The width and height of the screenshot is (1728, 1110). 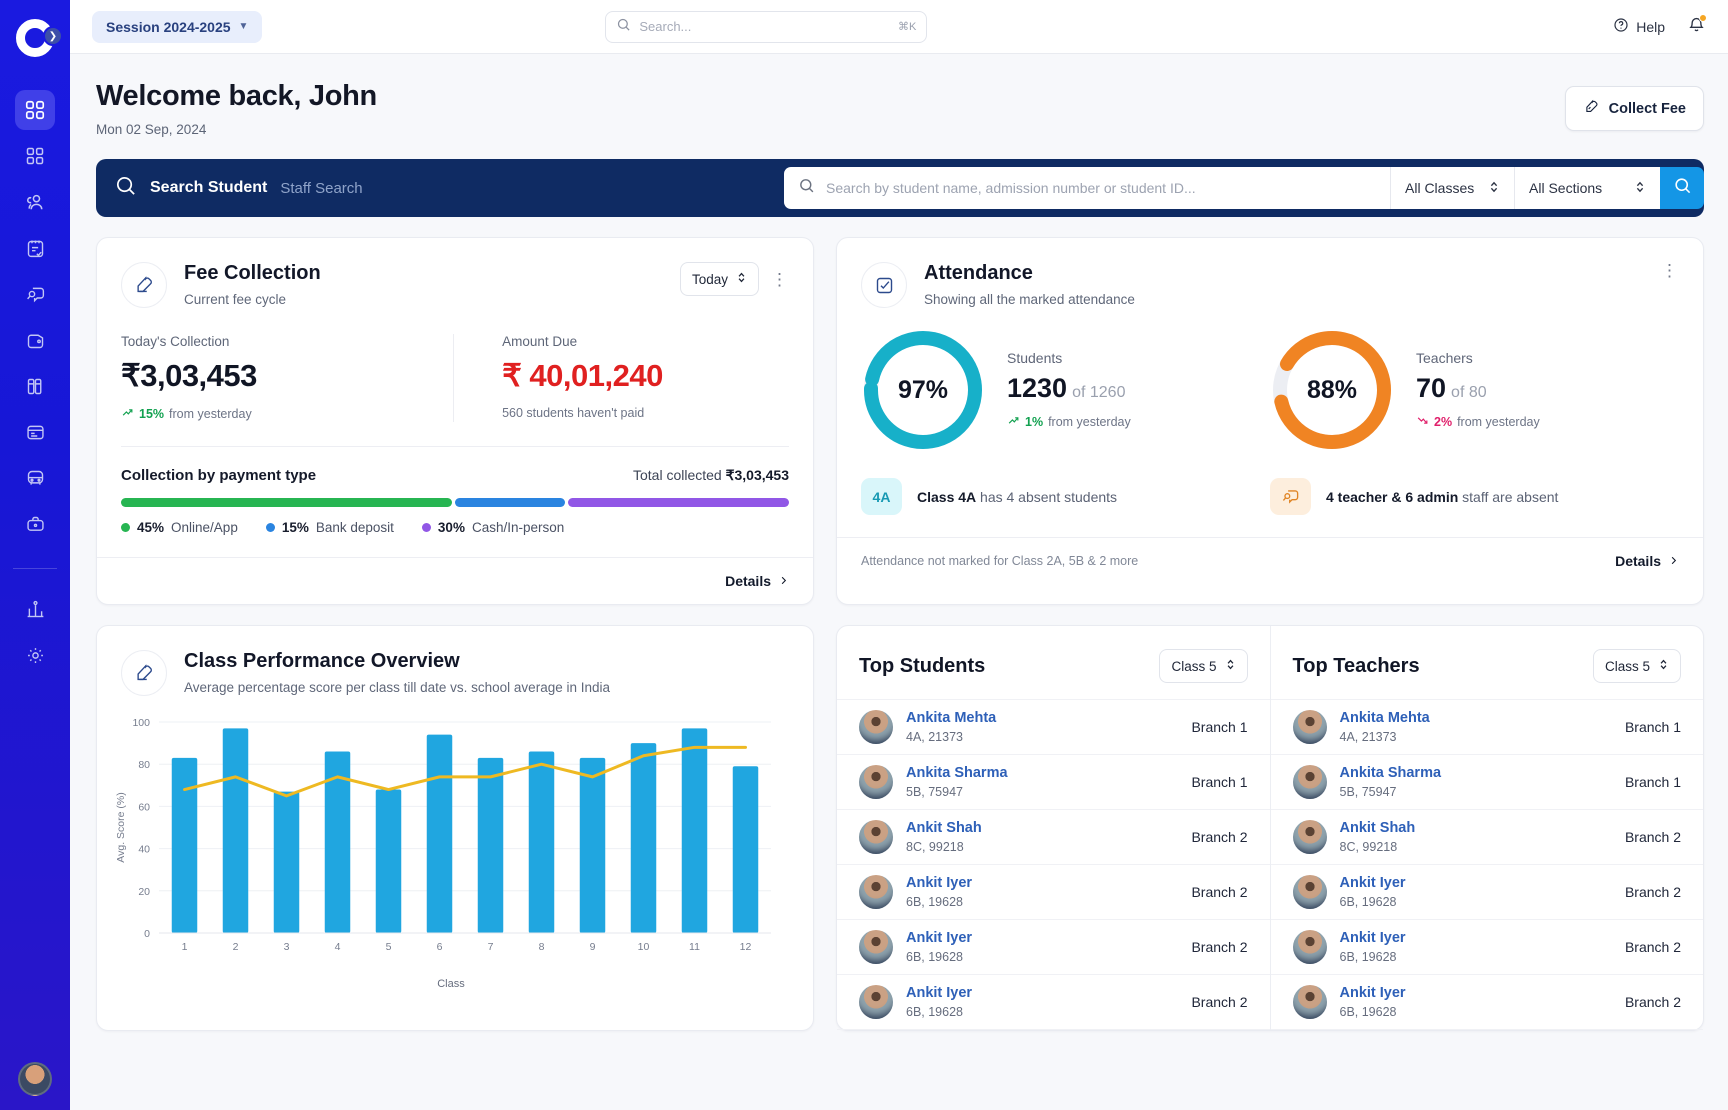 I want to click on sidebar-expand-icon: ❯, so click(x=53, y=36).